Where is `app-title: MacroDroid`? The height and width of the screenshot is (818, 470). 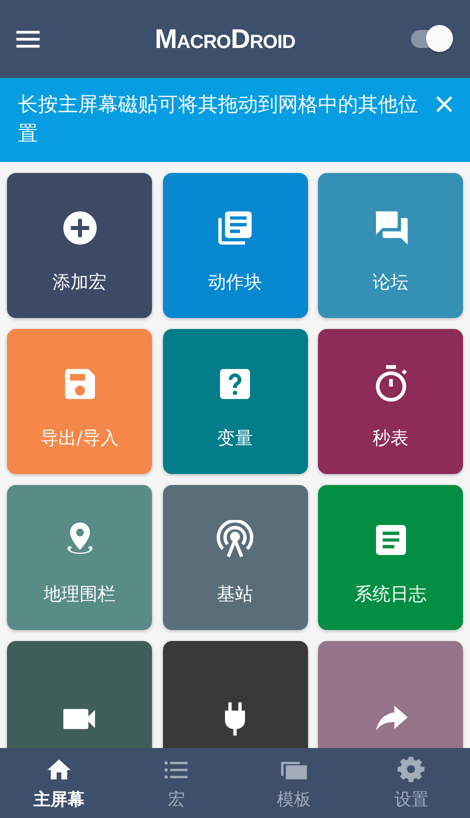
app-title: MacroDroid is located at coordinates (225, 39).